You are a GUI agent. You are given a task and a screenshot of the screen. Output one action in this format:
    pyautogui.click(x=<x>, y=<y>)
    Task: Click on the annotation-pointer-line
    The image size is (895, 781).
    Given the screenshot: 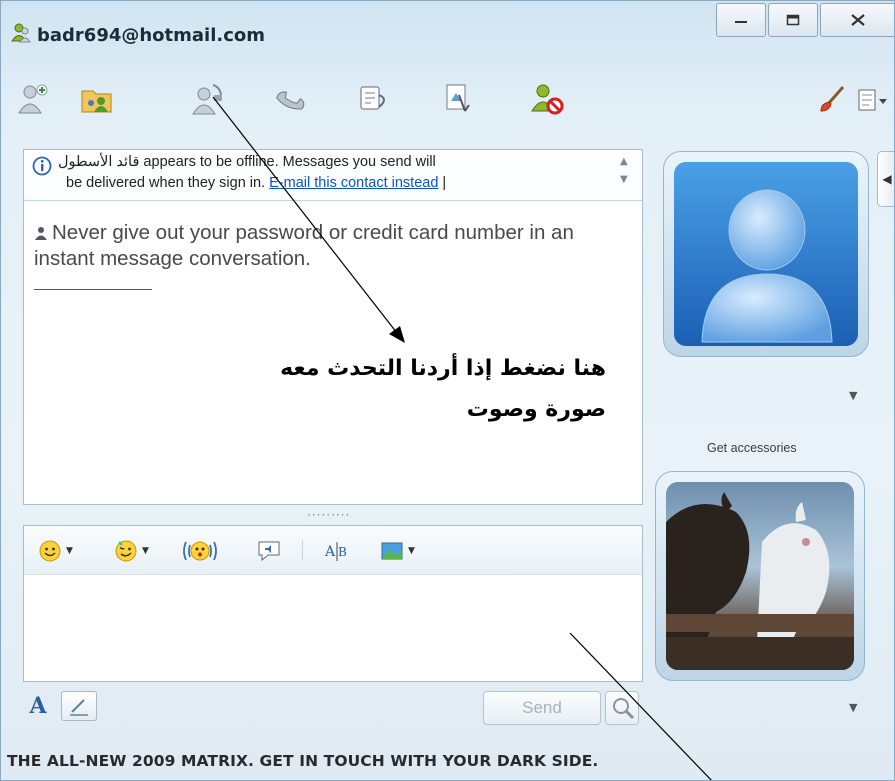 What is the action you would take?
    pyautogui.click(x=640, y=706)
    